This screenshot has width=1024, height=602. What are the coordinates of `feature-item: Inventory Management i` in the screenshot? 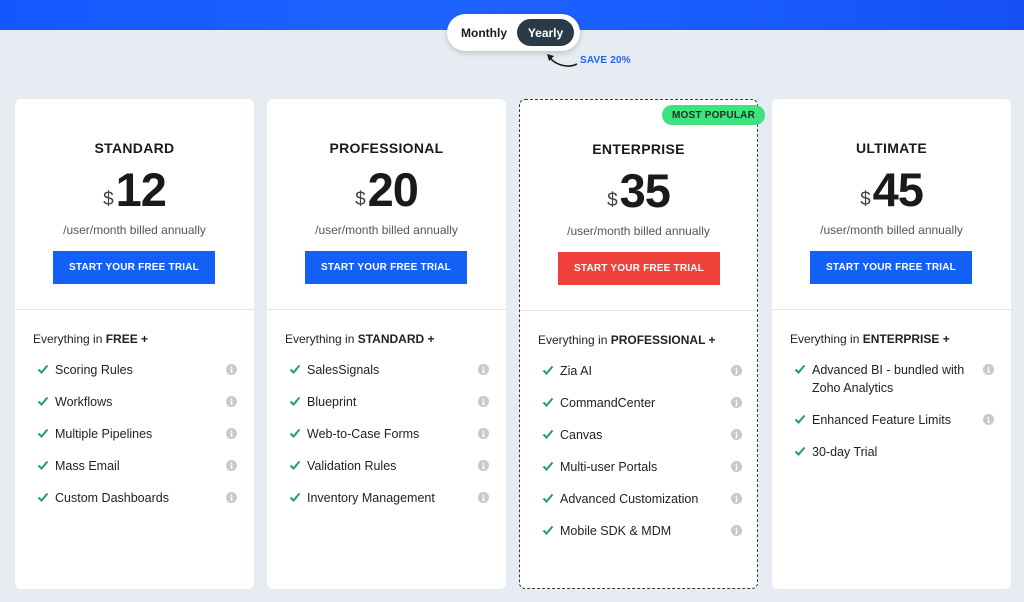 It's located at (389, 498).